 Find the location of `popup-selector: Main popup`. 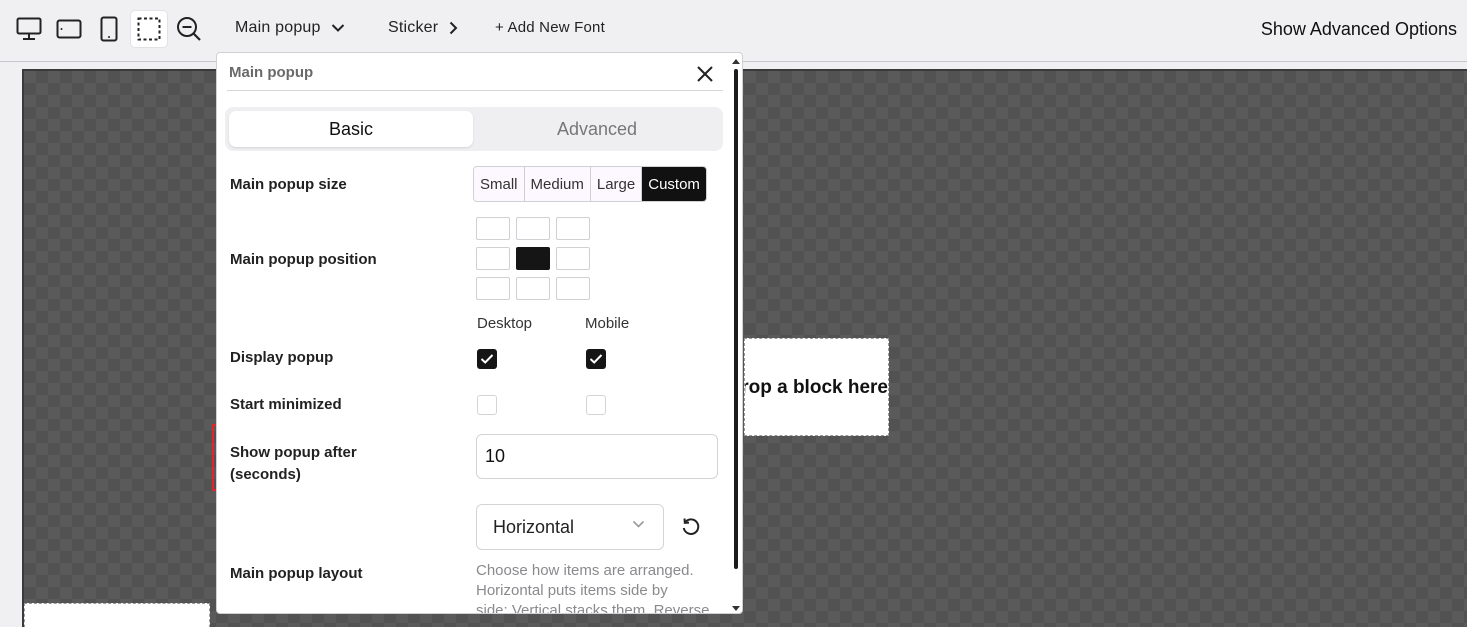

popup-selector: Main popup is located at coordinates (290, 28).